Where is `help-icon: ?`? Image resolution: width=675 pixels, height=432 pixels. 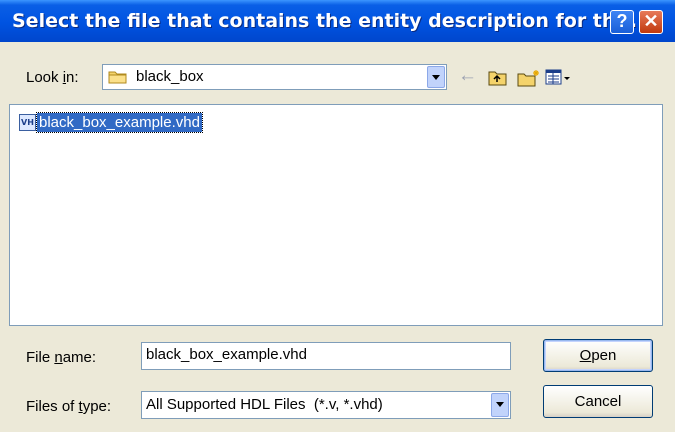 help-icon: ? is located at coordinates (622, 21).